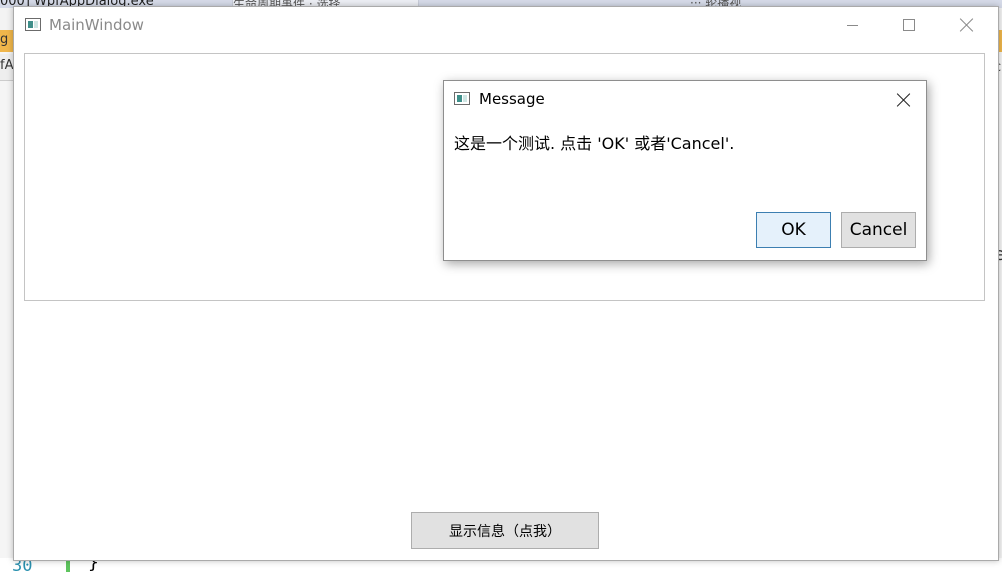 This screenshot has height=579, width=1002. I want to click on dialog-window-icon, so click(462, 98).